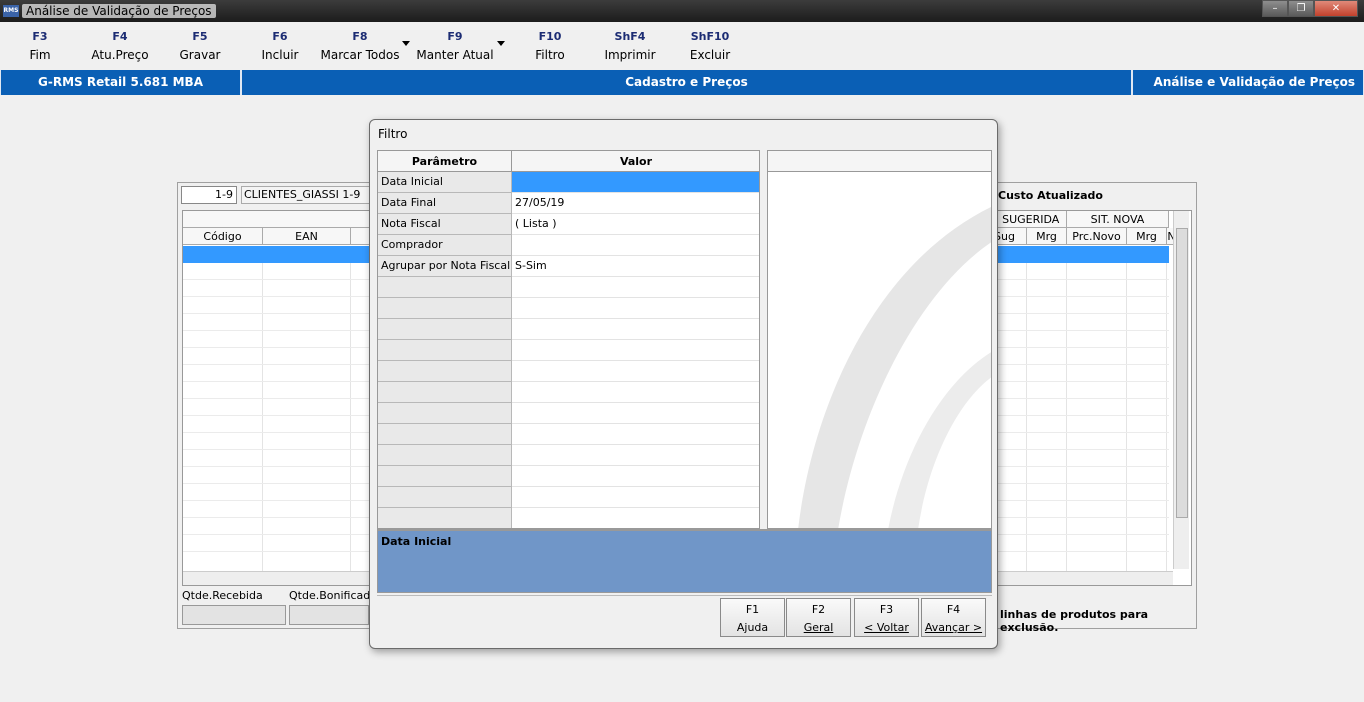 The width and height of the screenshot is (1364, 702). Describe the element at coordinates (630, 46) in the screenshot. I see `toolbar-imprimir-button: ShF4 Imprimir` at that location.